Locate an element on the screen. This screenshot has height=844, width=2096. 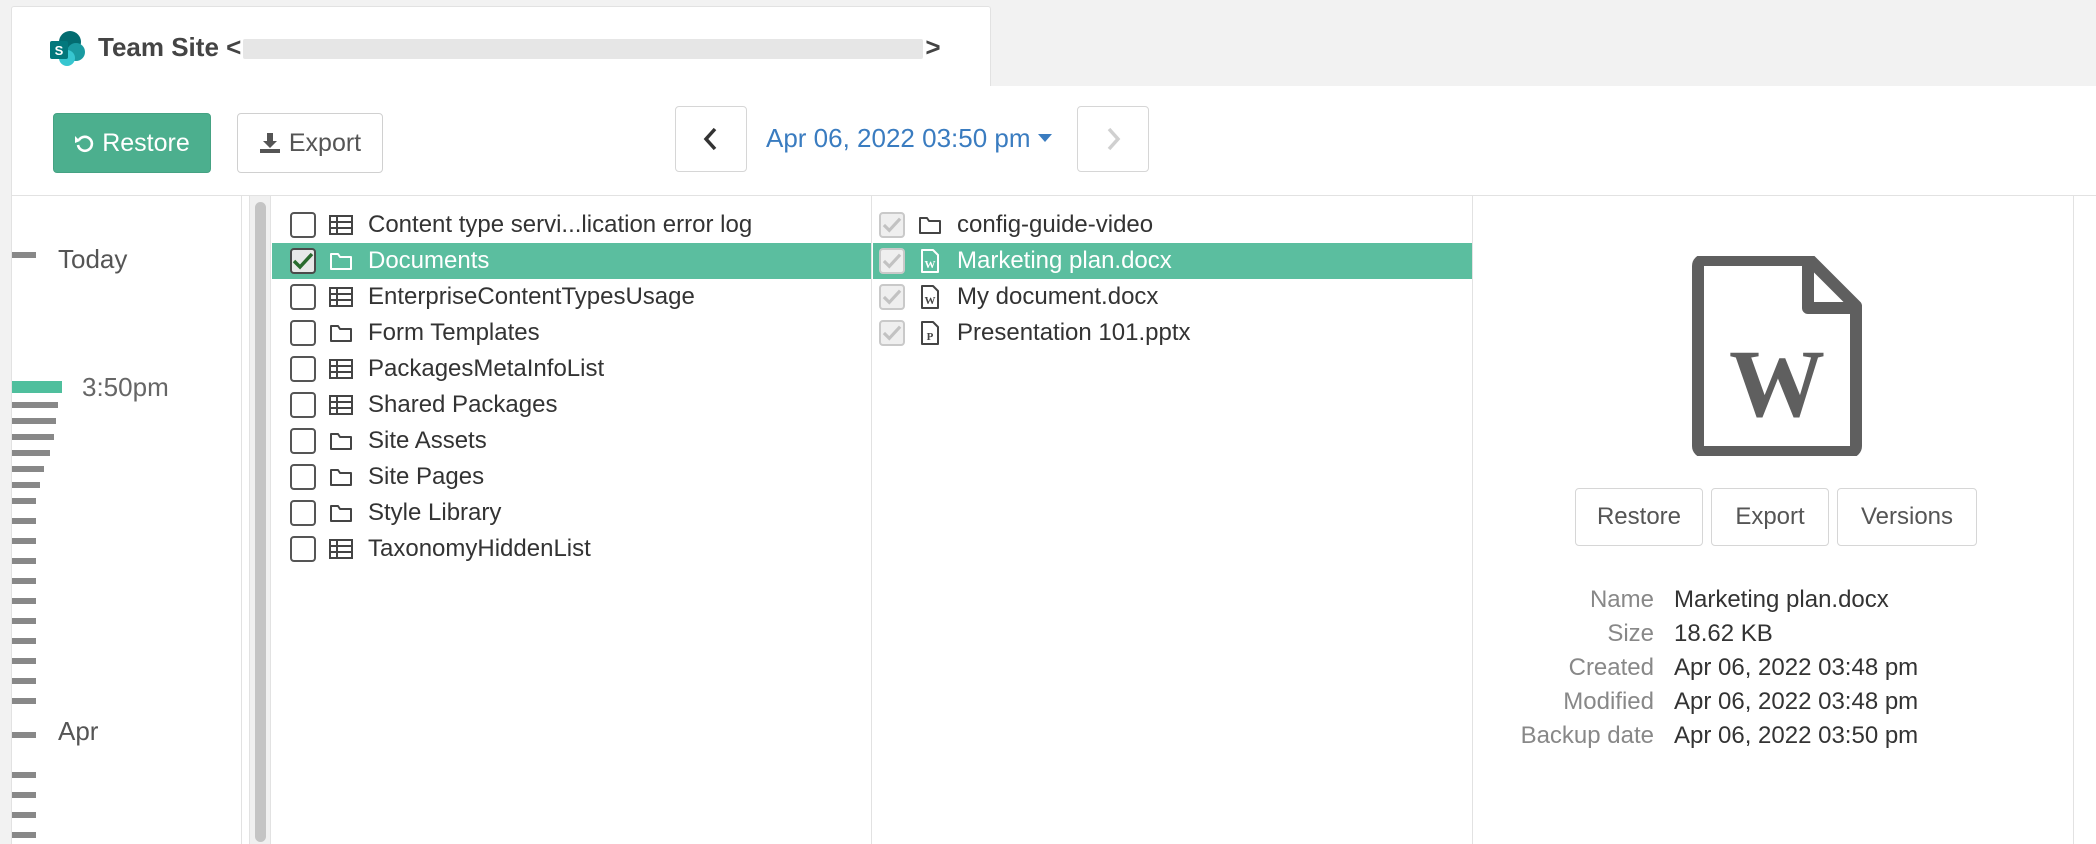
metadata-value: 18.62 KB is located at coordinates (1723, 633).